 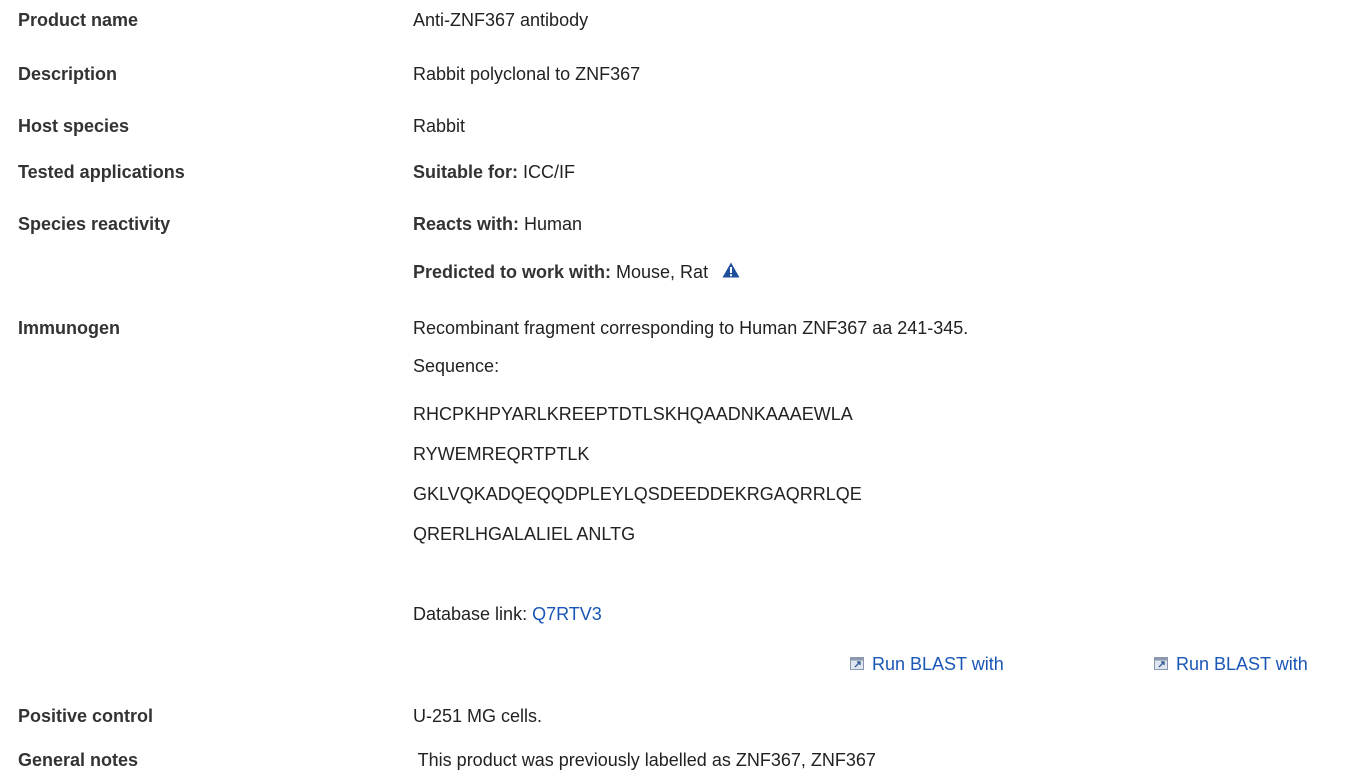 What do you see at coordinates (86, 716) in the screenshot?
I see `positive-control-label: Positive control` at bounding box center [86, 716].